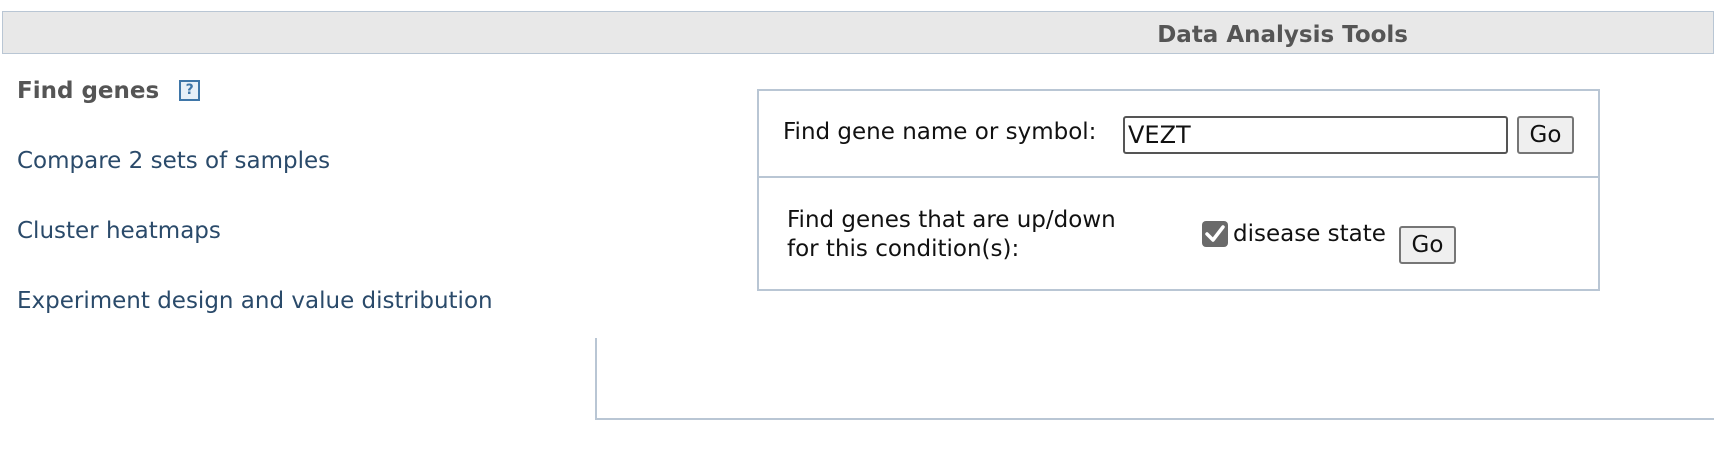 This screenshot has width=1714, height=476. What do you see at coordinates (173, 161) in the screenshot?
I see `compare-samples-link: Compare 2 sets of samples` at bounding box center [173, 161].